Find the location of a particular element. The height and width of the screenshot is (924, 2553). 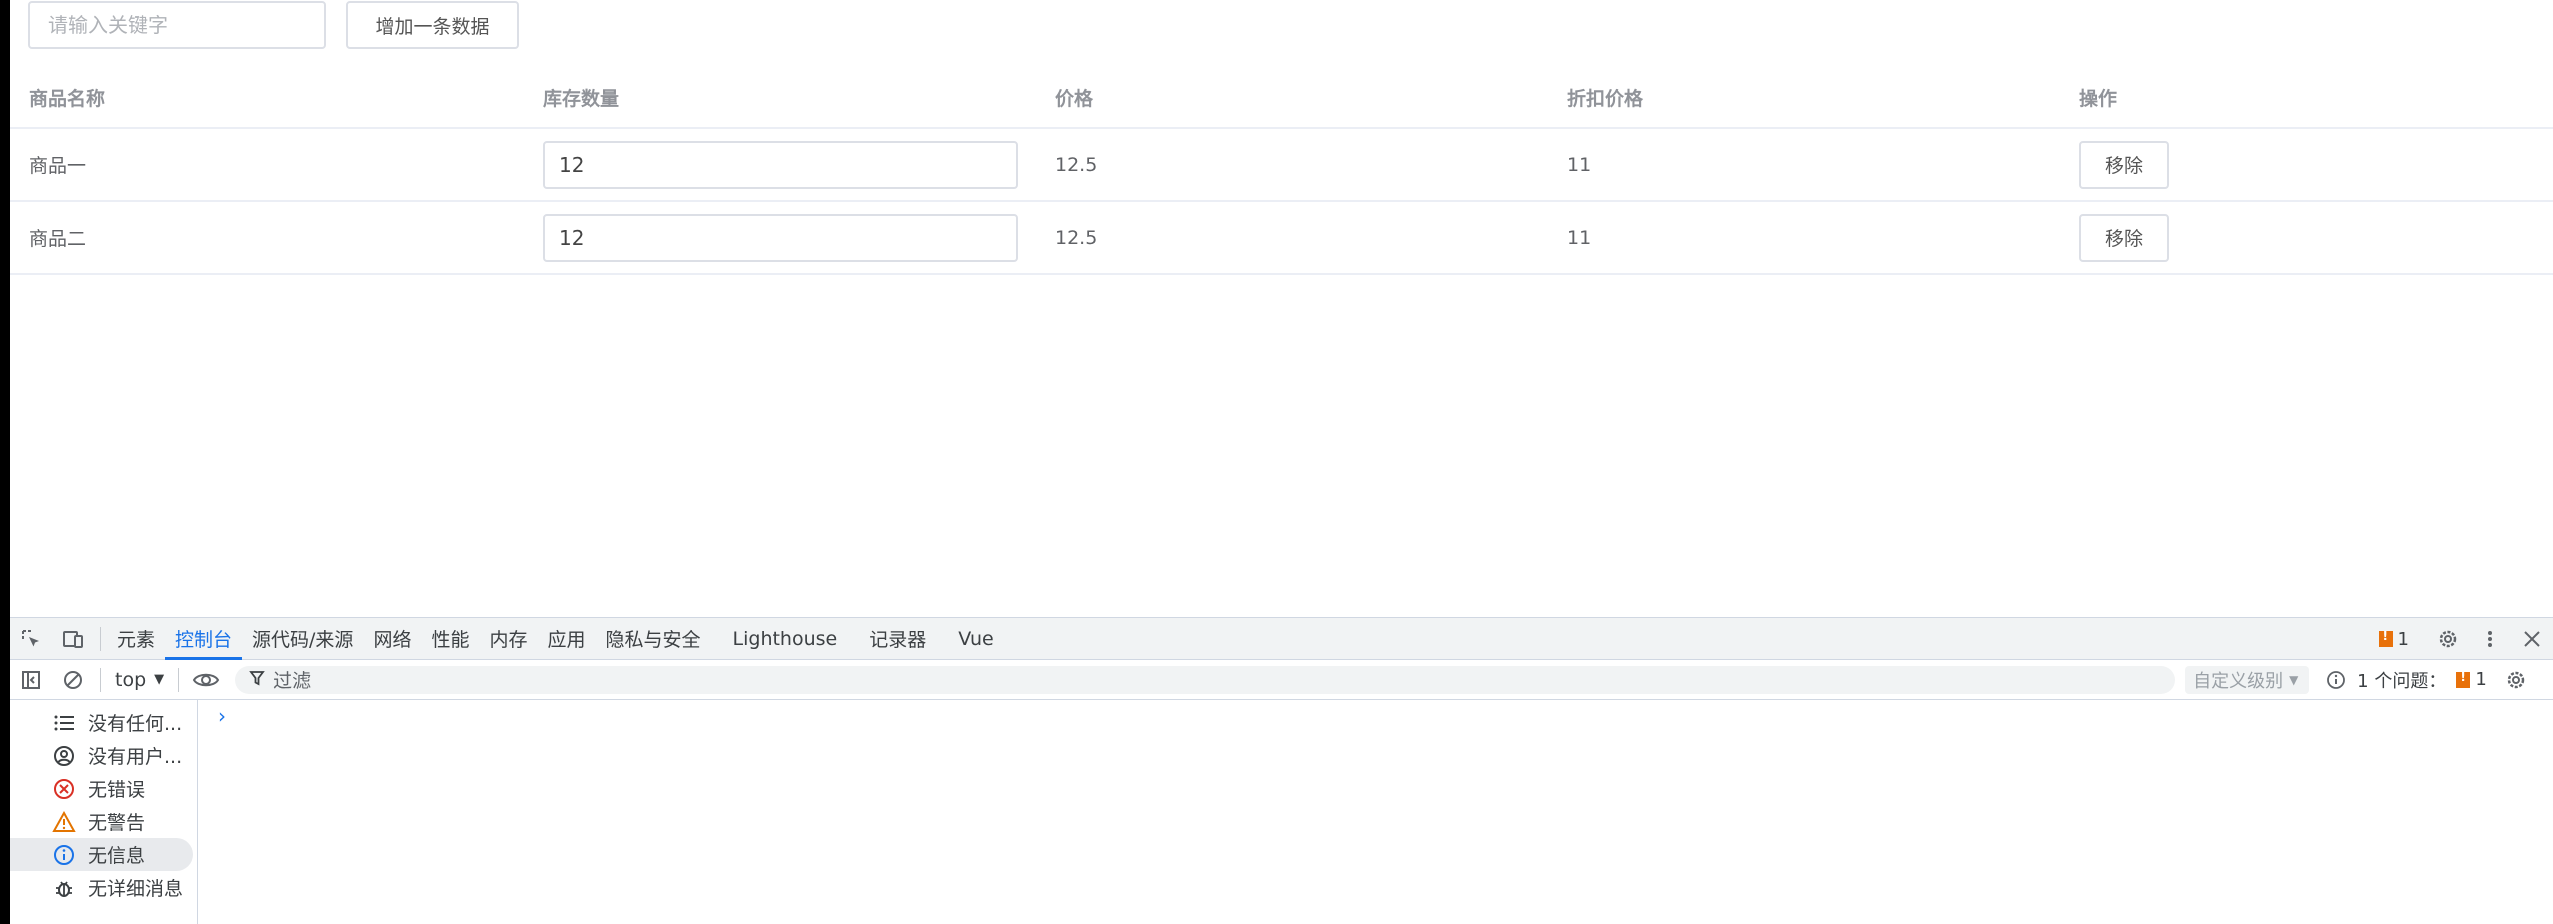

console-sidebar: 没有任何... 没有用户... 无错误 无警告 无信息 无详细消息 is located at coordinates (104, 812).